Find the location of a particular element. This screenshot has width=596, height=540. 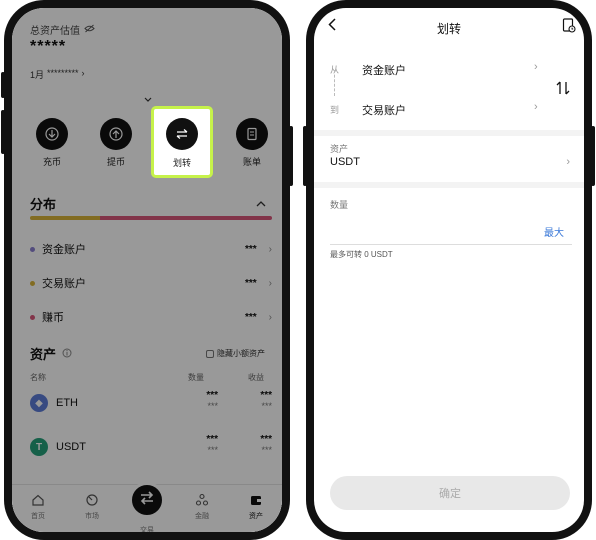

volume-button is located at coordinates (305, 156).